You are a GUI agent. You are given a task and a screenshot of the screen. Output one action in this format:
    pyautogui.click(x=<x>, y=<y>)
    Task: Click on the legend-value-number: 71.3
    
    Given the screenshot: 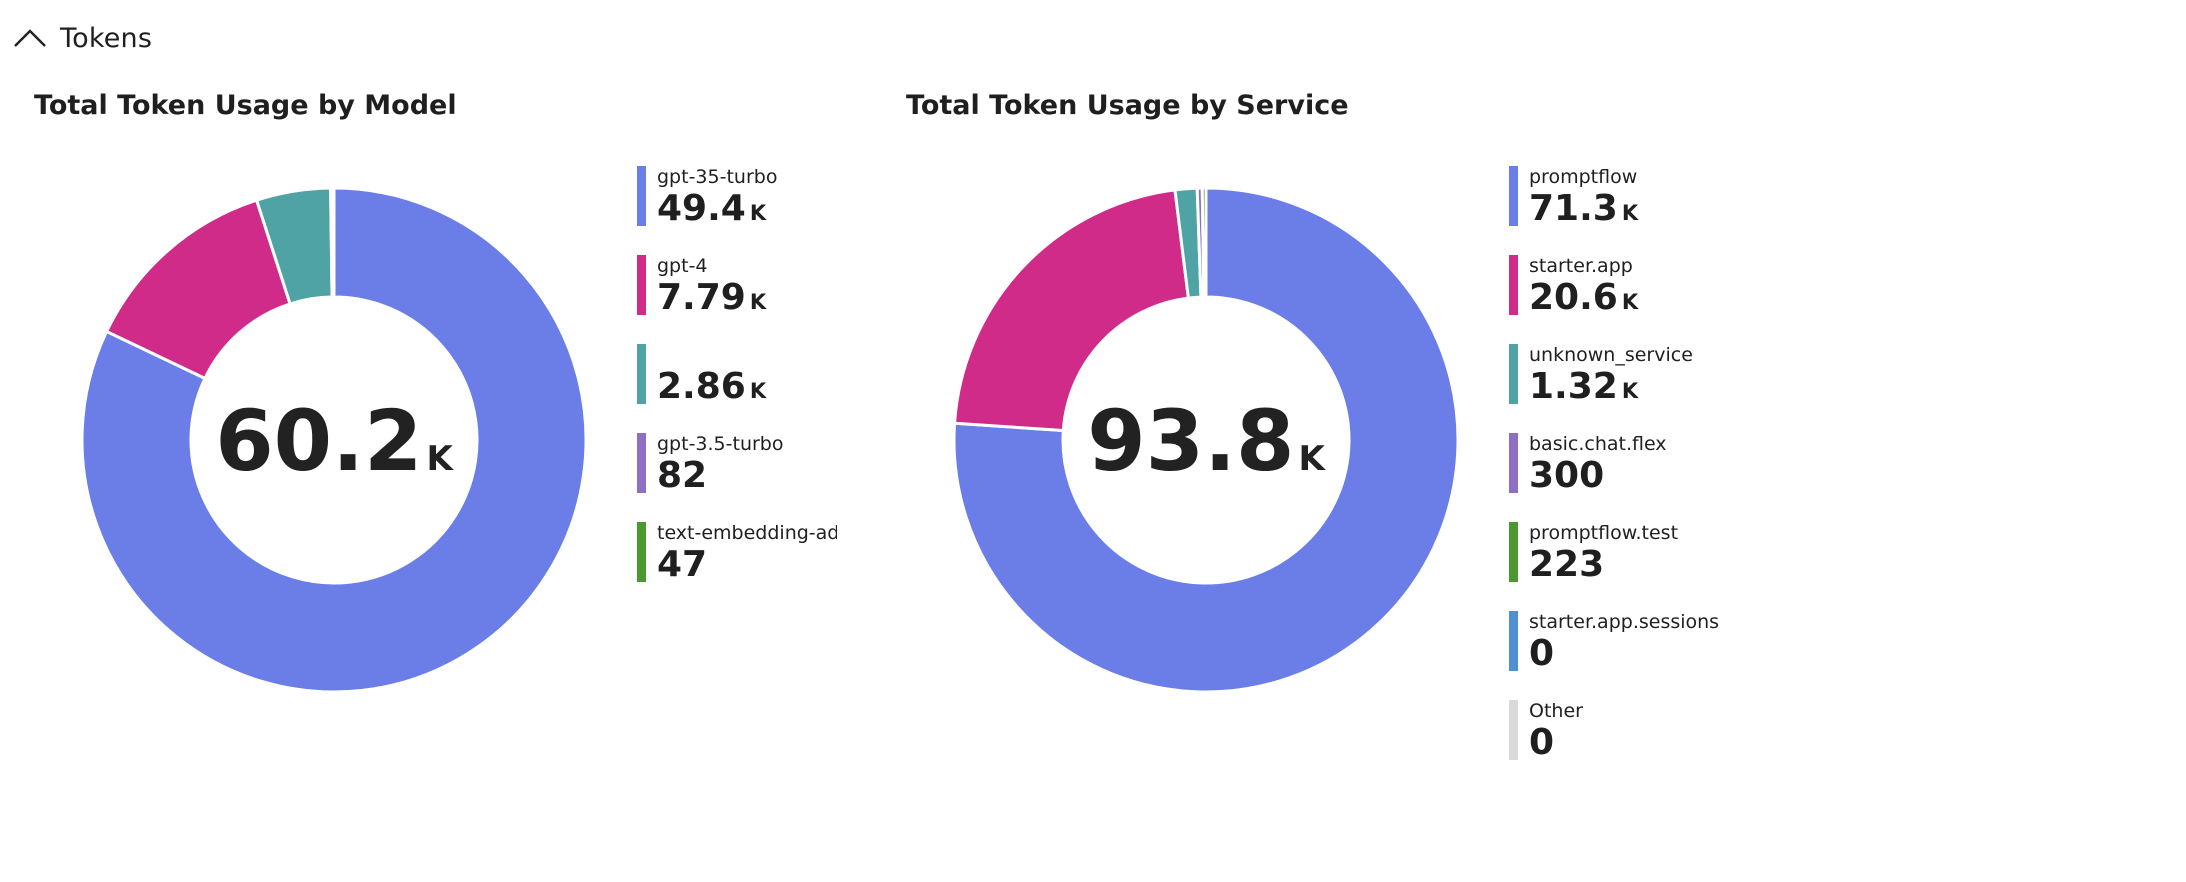 What is the action you would take?
    pyautogui.click(x=1573, y=208)
    